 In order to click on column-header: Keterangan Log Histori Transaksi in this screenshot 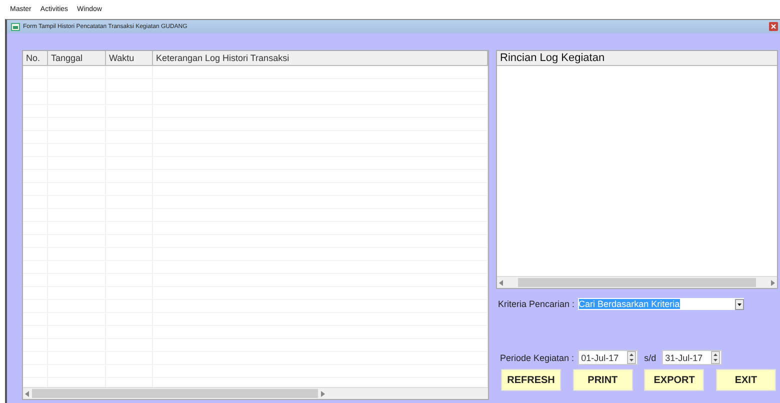, I will do `click(320, 58)`.